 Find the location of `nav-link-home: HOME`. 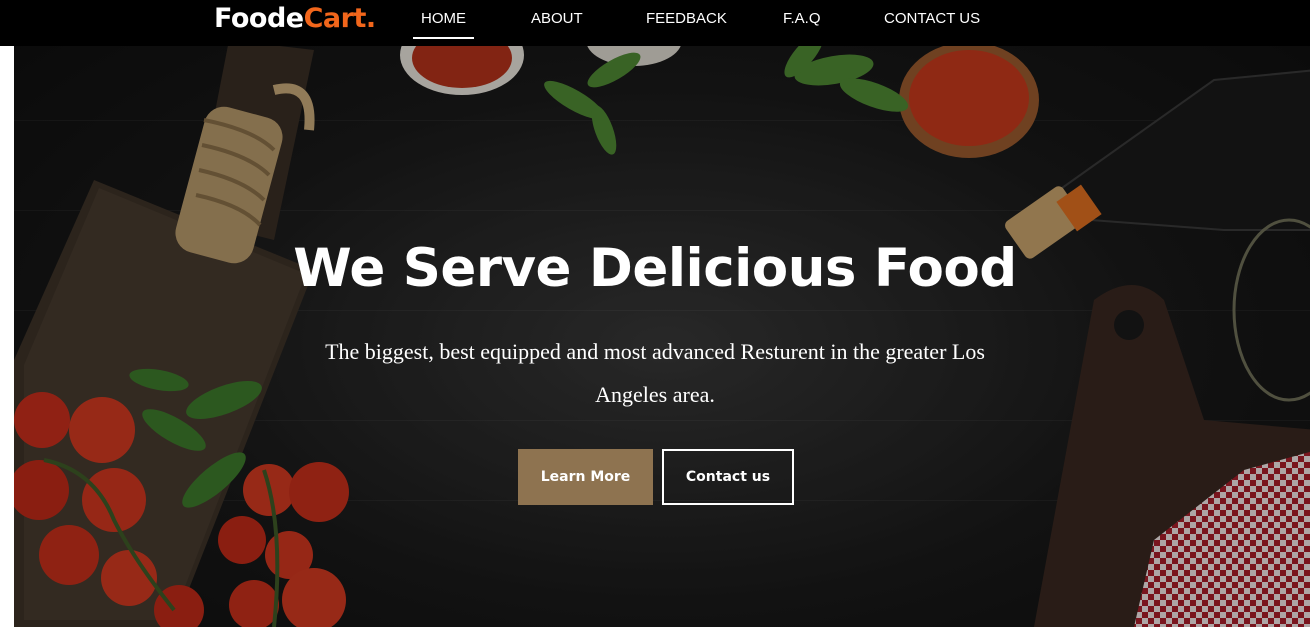

nav-link-home: HOME is located at coordinates (443, 18).